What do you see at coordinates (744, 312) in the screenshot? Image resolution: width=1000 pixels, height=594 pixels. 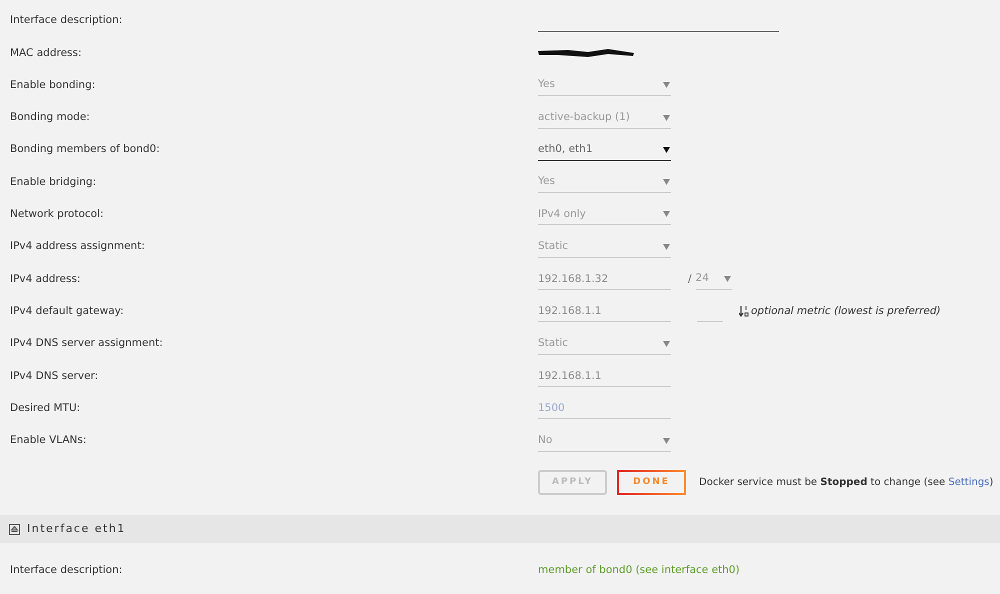 I see `sort-icon` at bounding box center [744, 312].